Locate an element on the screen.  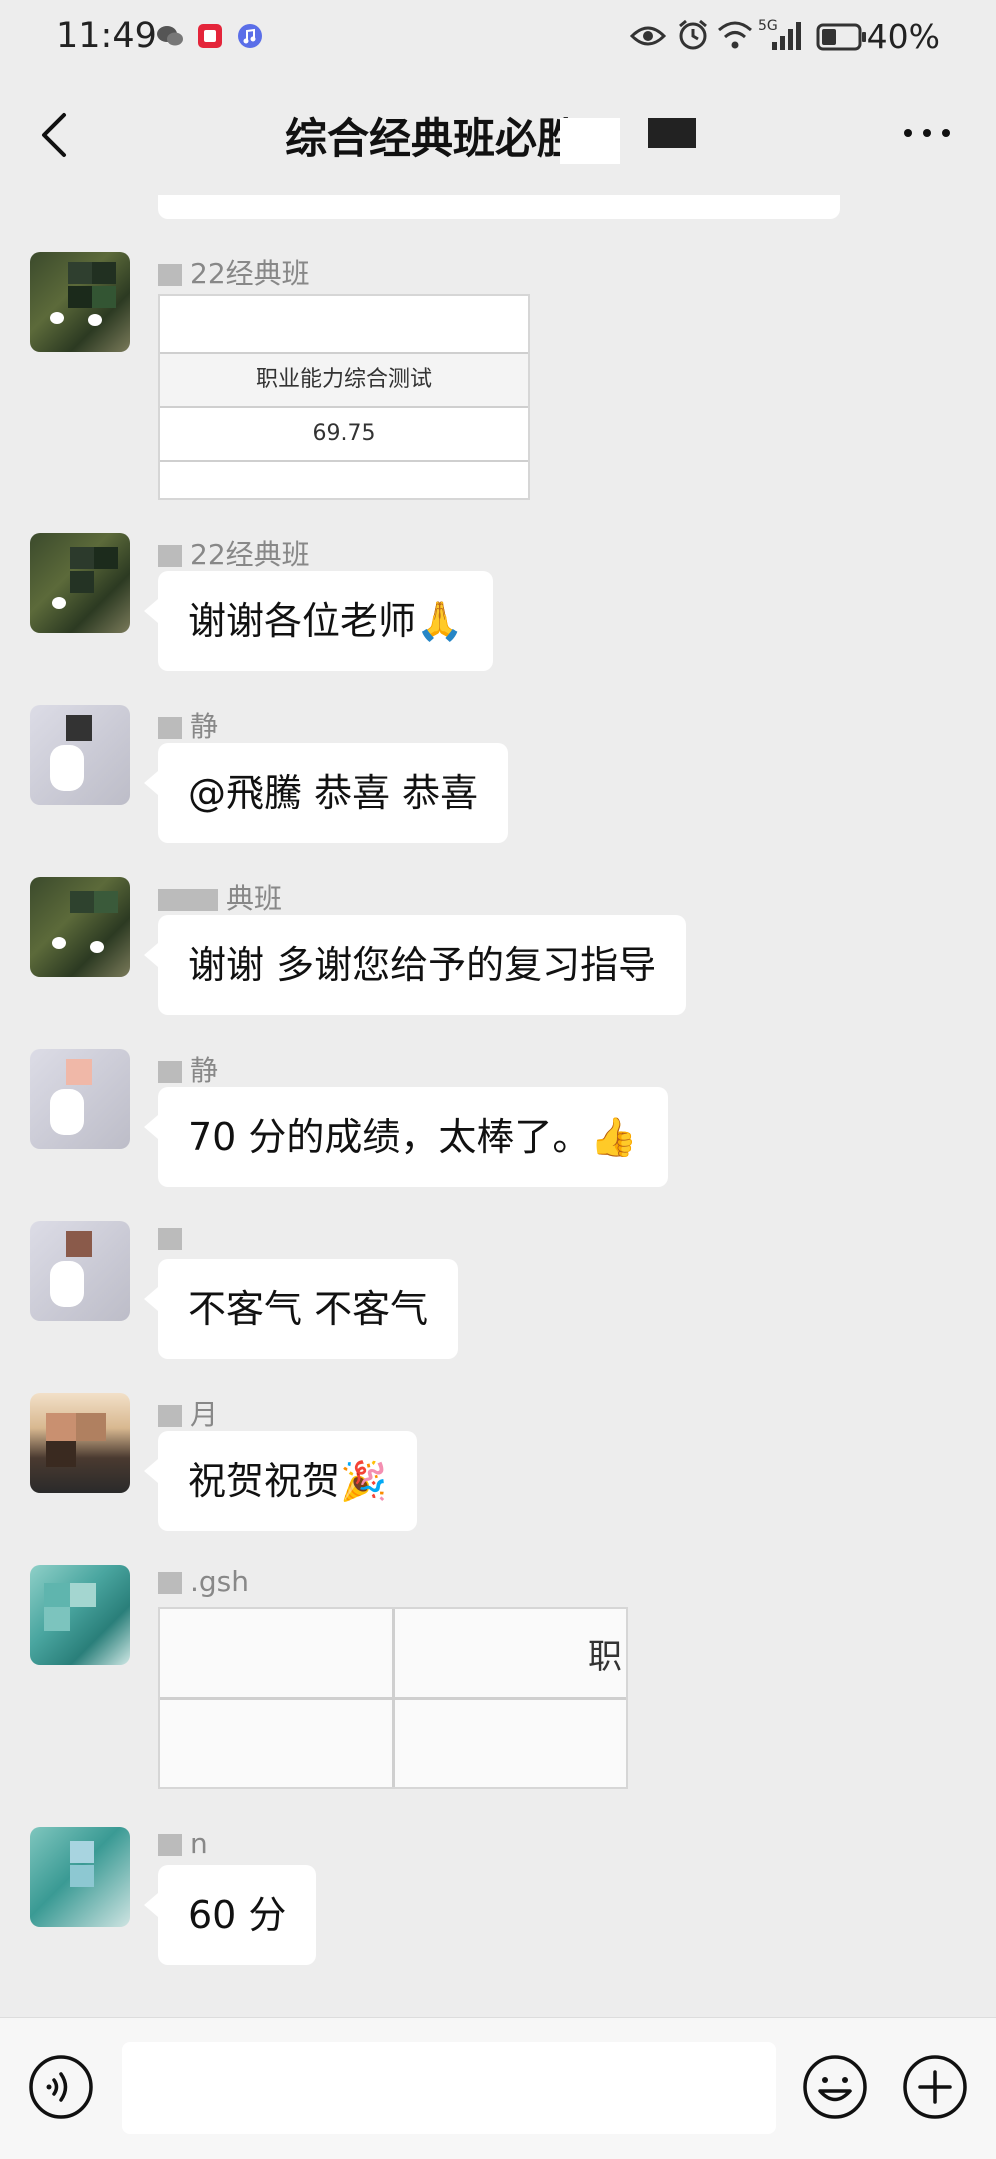
chevron-left-icon is located at coordinates (56, 135).